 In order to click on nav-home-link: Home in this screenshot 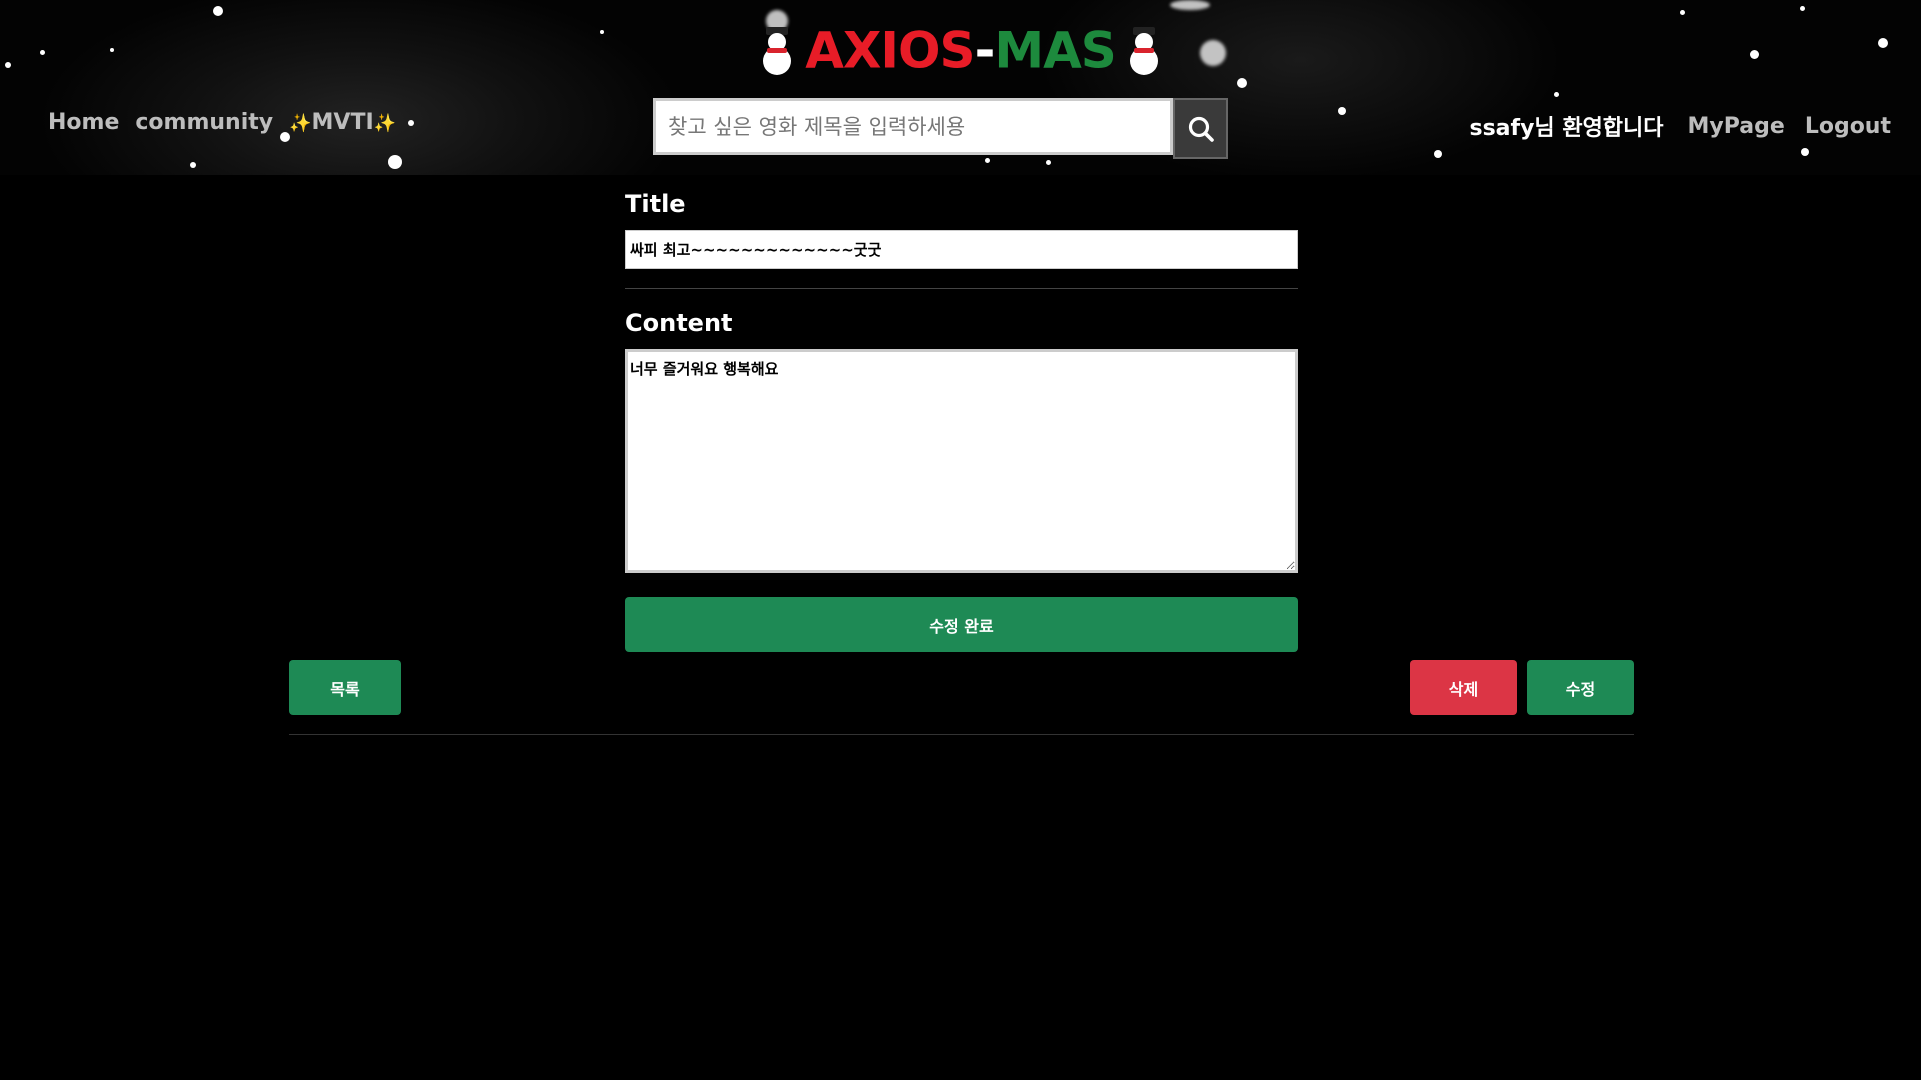, I will do `click(83, 122)`.